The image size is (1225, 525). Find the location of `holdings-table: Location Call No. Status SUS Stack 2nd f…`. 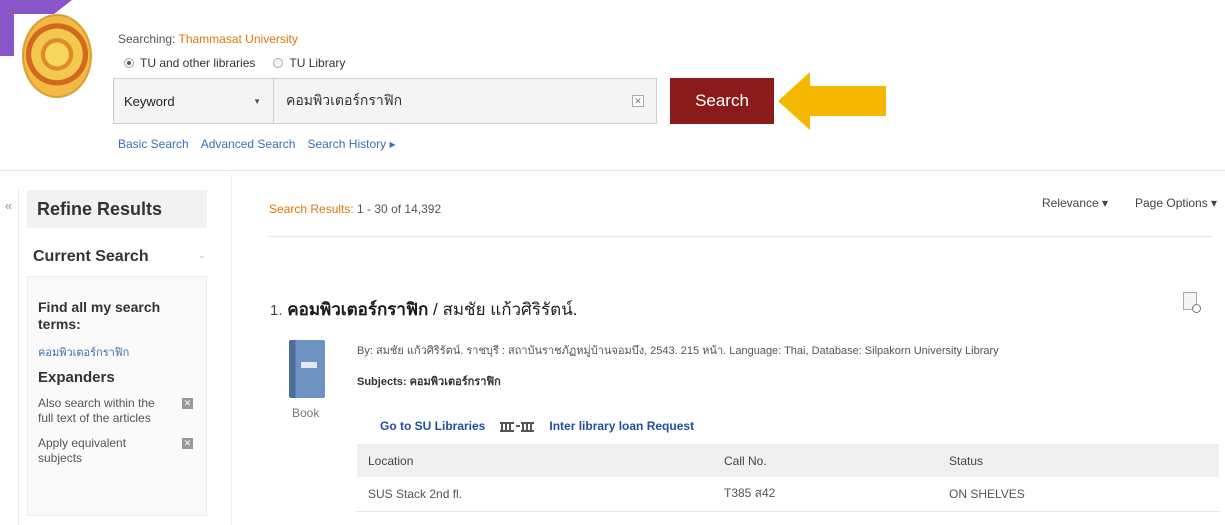

holdings-table: Location Call No. Status SUS Stack 2nd f… is located at coordinates (788, 478).